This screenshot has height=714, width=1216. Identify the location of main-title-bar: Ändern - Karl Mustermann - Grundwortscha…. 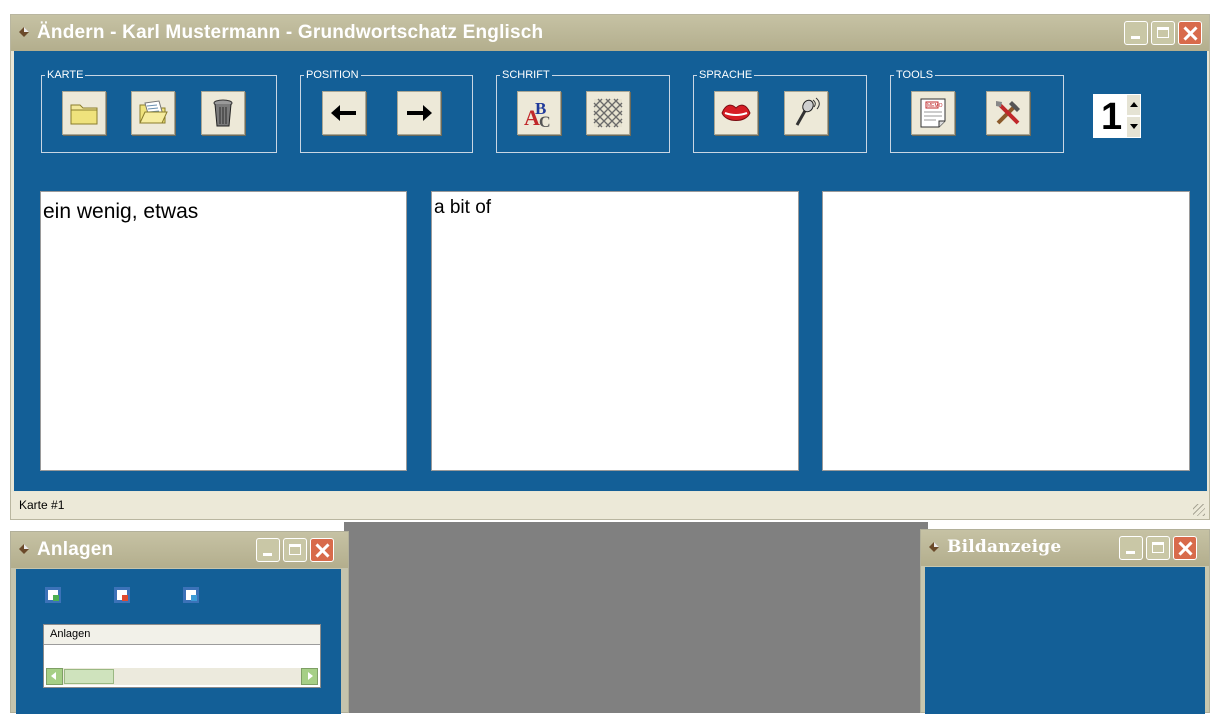
(610, 33).